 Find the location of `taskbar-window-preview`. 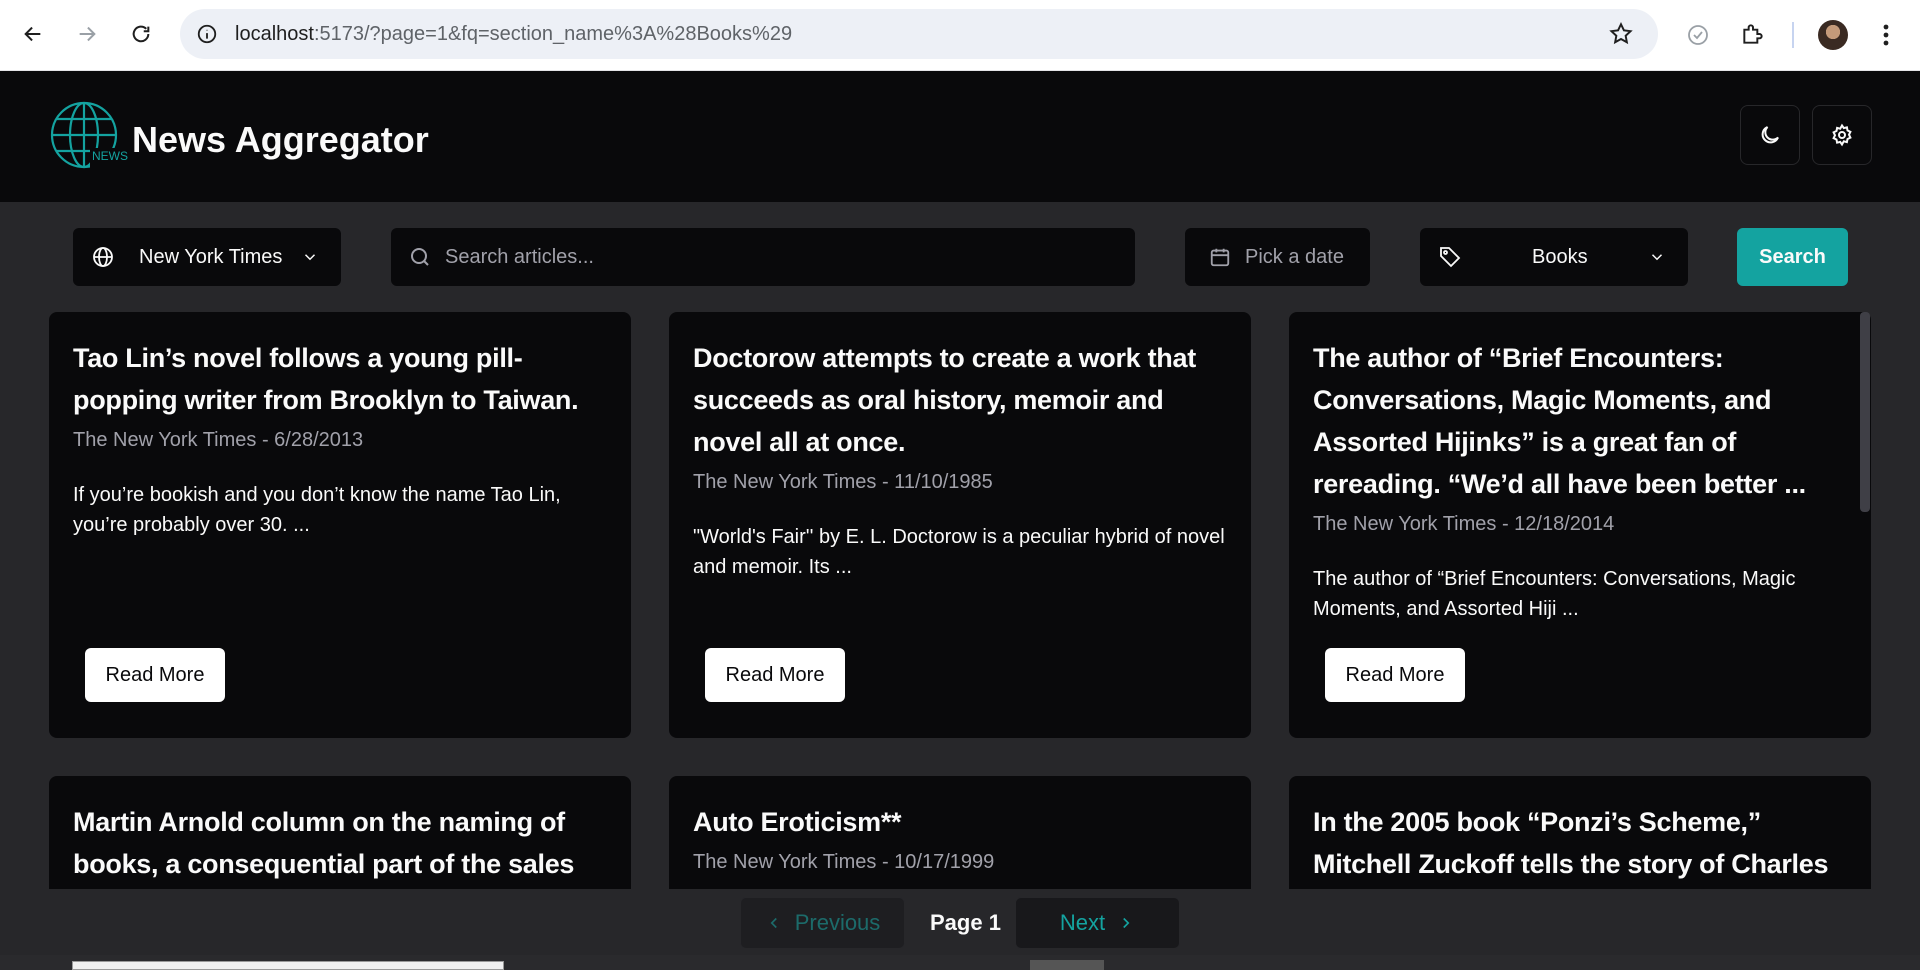

taskbar-window-preview is located at coordinates (288, 965).